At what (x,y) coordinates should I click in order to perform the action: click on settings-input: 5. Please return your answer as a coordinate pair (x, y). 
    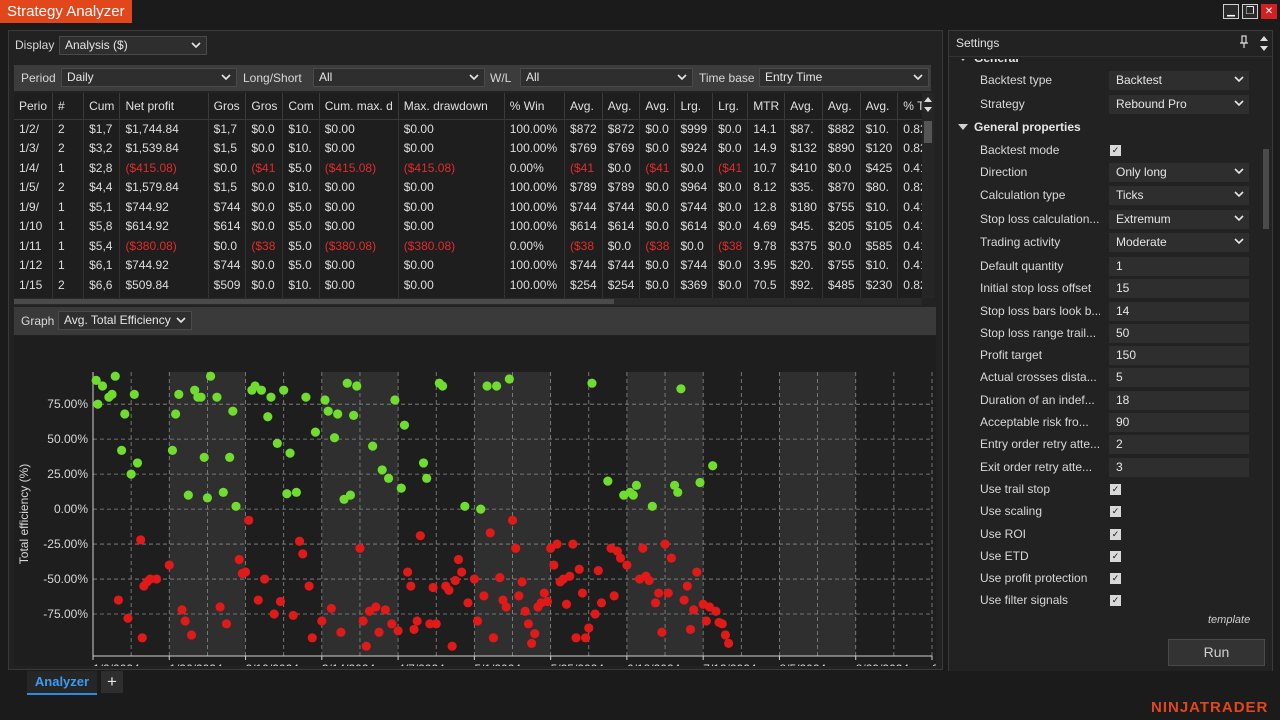
    Looking at the image, I should click on (1179, 378).